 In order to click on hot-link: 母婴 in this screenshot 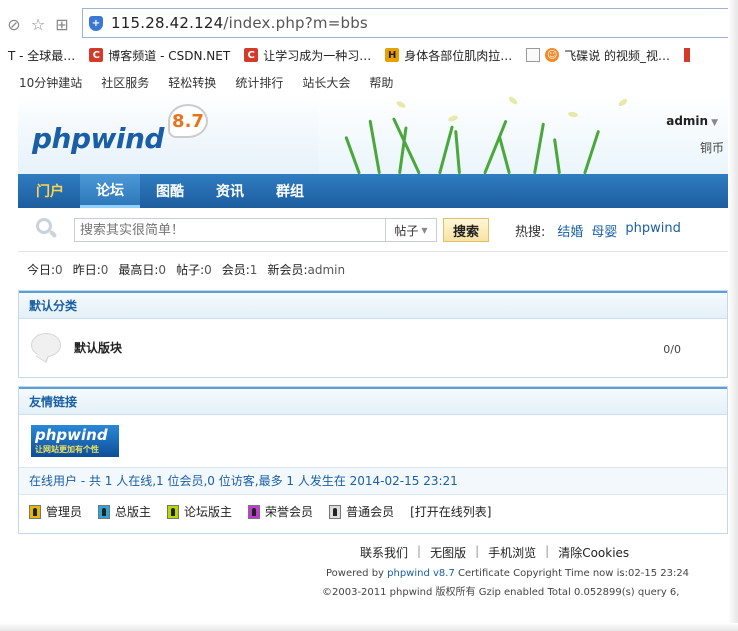, I will do `click(604, 230)`.